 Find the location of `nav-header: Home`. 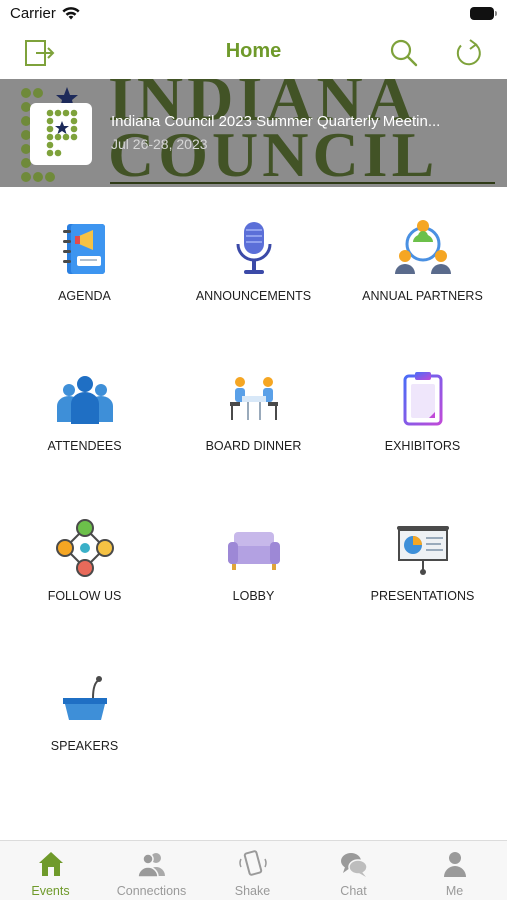

nav-header: Home is located at coordinates (253, 53).